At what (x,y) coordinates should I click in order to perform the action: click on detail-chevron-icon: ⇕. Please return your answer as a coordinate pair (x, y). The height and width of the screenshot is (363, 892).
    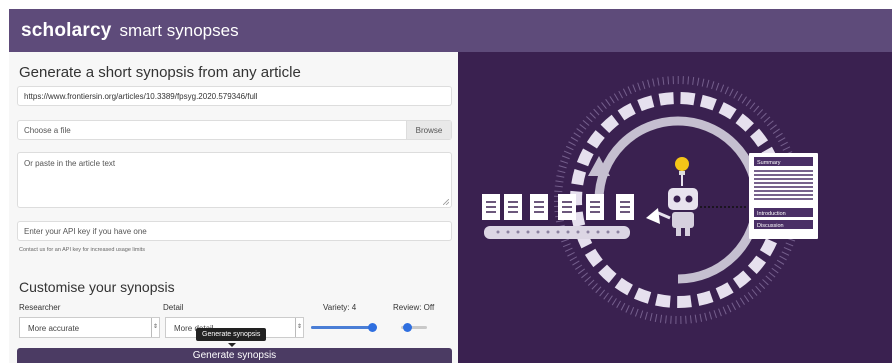
    Looking at the image, I should click on (299, 327).